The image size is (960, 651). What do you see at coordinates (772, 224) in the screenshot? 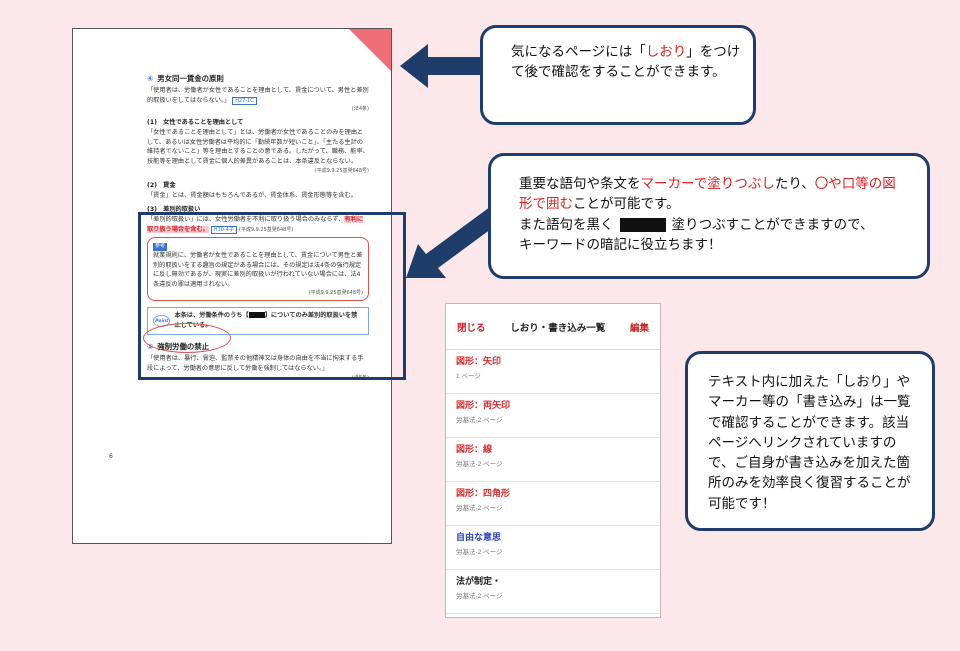
I see `callout-marker-line2-post: 塗りつぶすことができますので、` at bounding box center [772, 224].